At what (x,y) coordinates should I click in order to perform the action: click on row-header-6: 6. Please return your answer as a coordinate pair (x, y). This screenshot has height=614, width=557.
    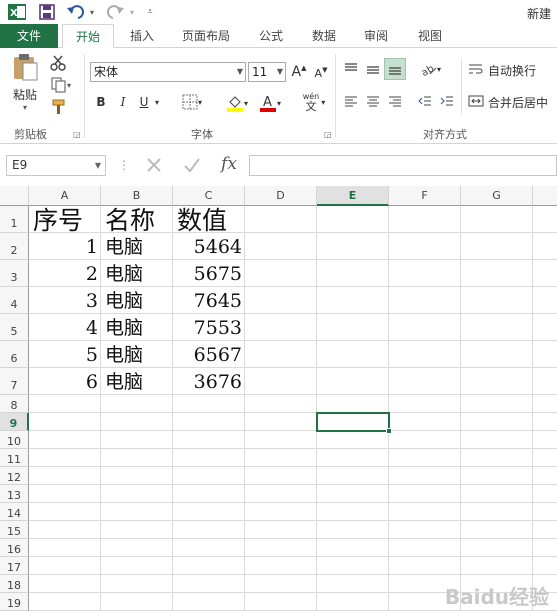
    Looking at the image, I should click on (14, 354).